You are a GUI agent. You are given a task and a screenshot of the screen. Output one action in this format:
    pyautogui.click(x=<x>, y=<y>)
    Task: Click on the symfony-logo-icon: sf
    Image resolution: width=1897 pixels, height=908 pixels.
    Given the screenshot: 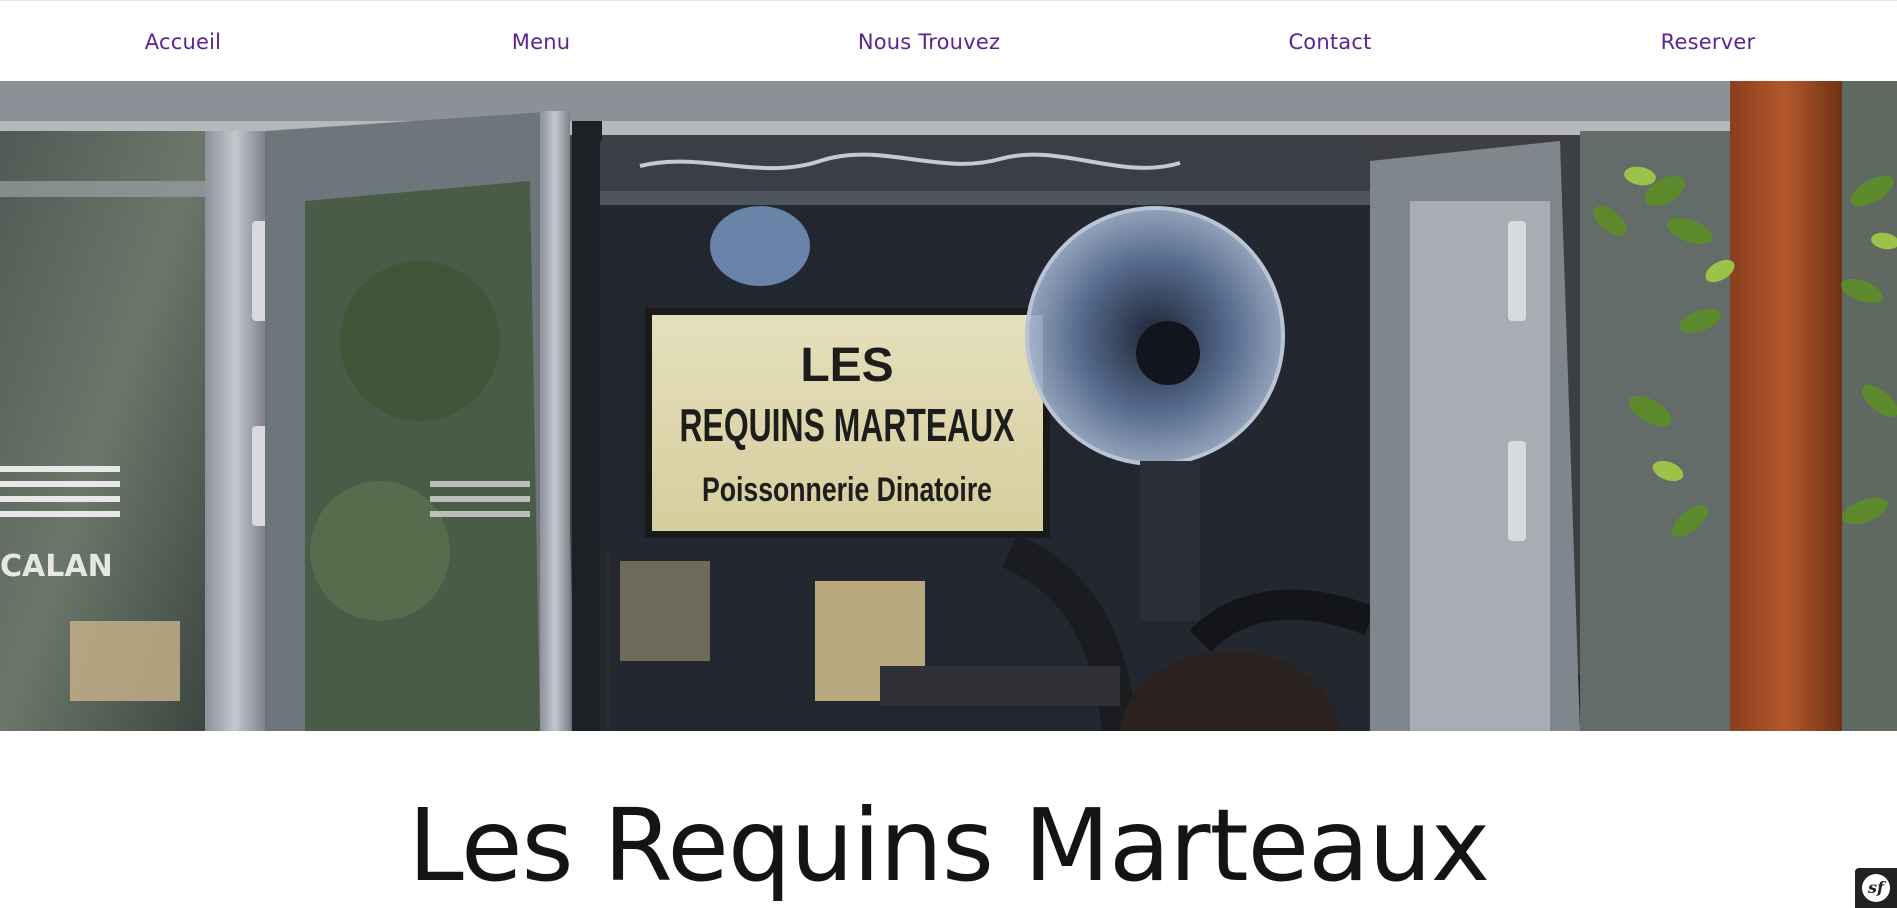 What is the action you would take?
    pyautogui.click(x=1876, y=888)
    